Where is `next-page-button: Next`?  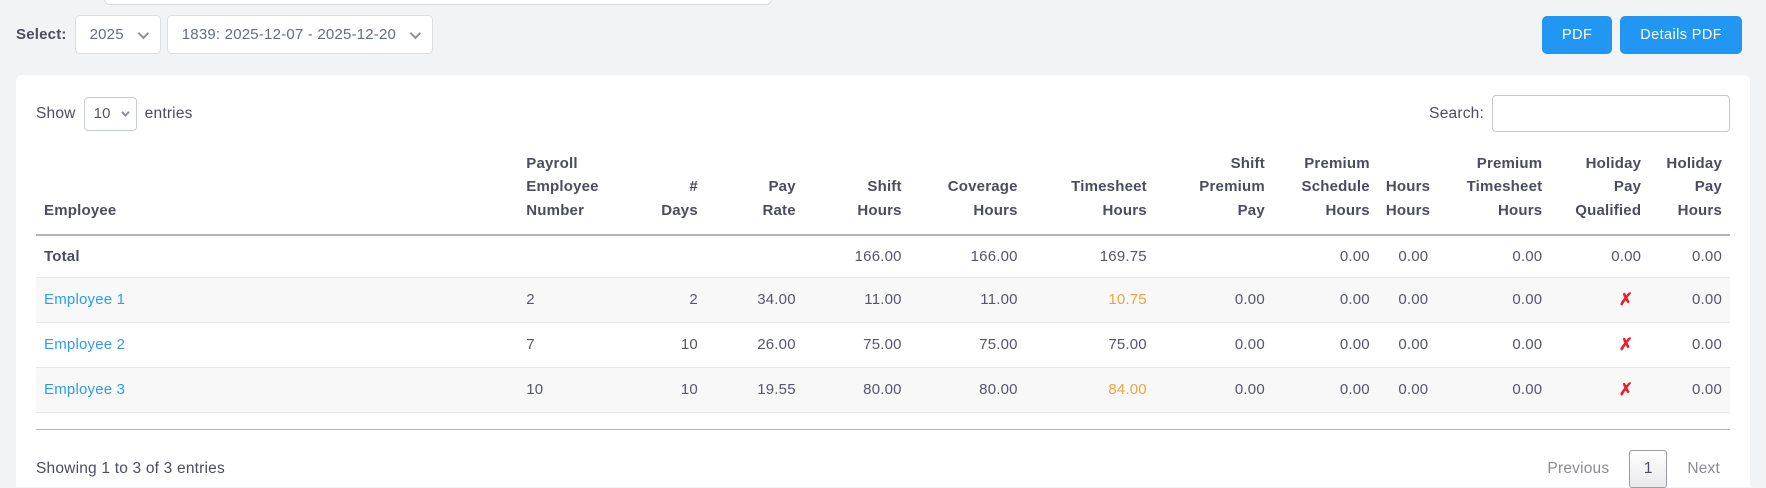 next-page-button: Next is located at coordinates (1703, 469).